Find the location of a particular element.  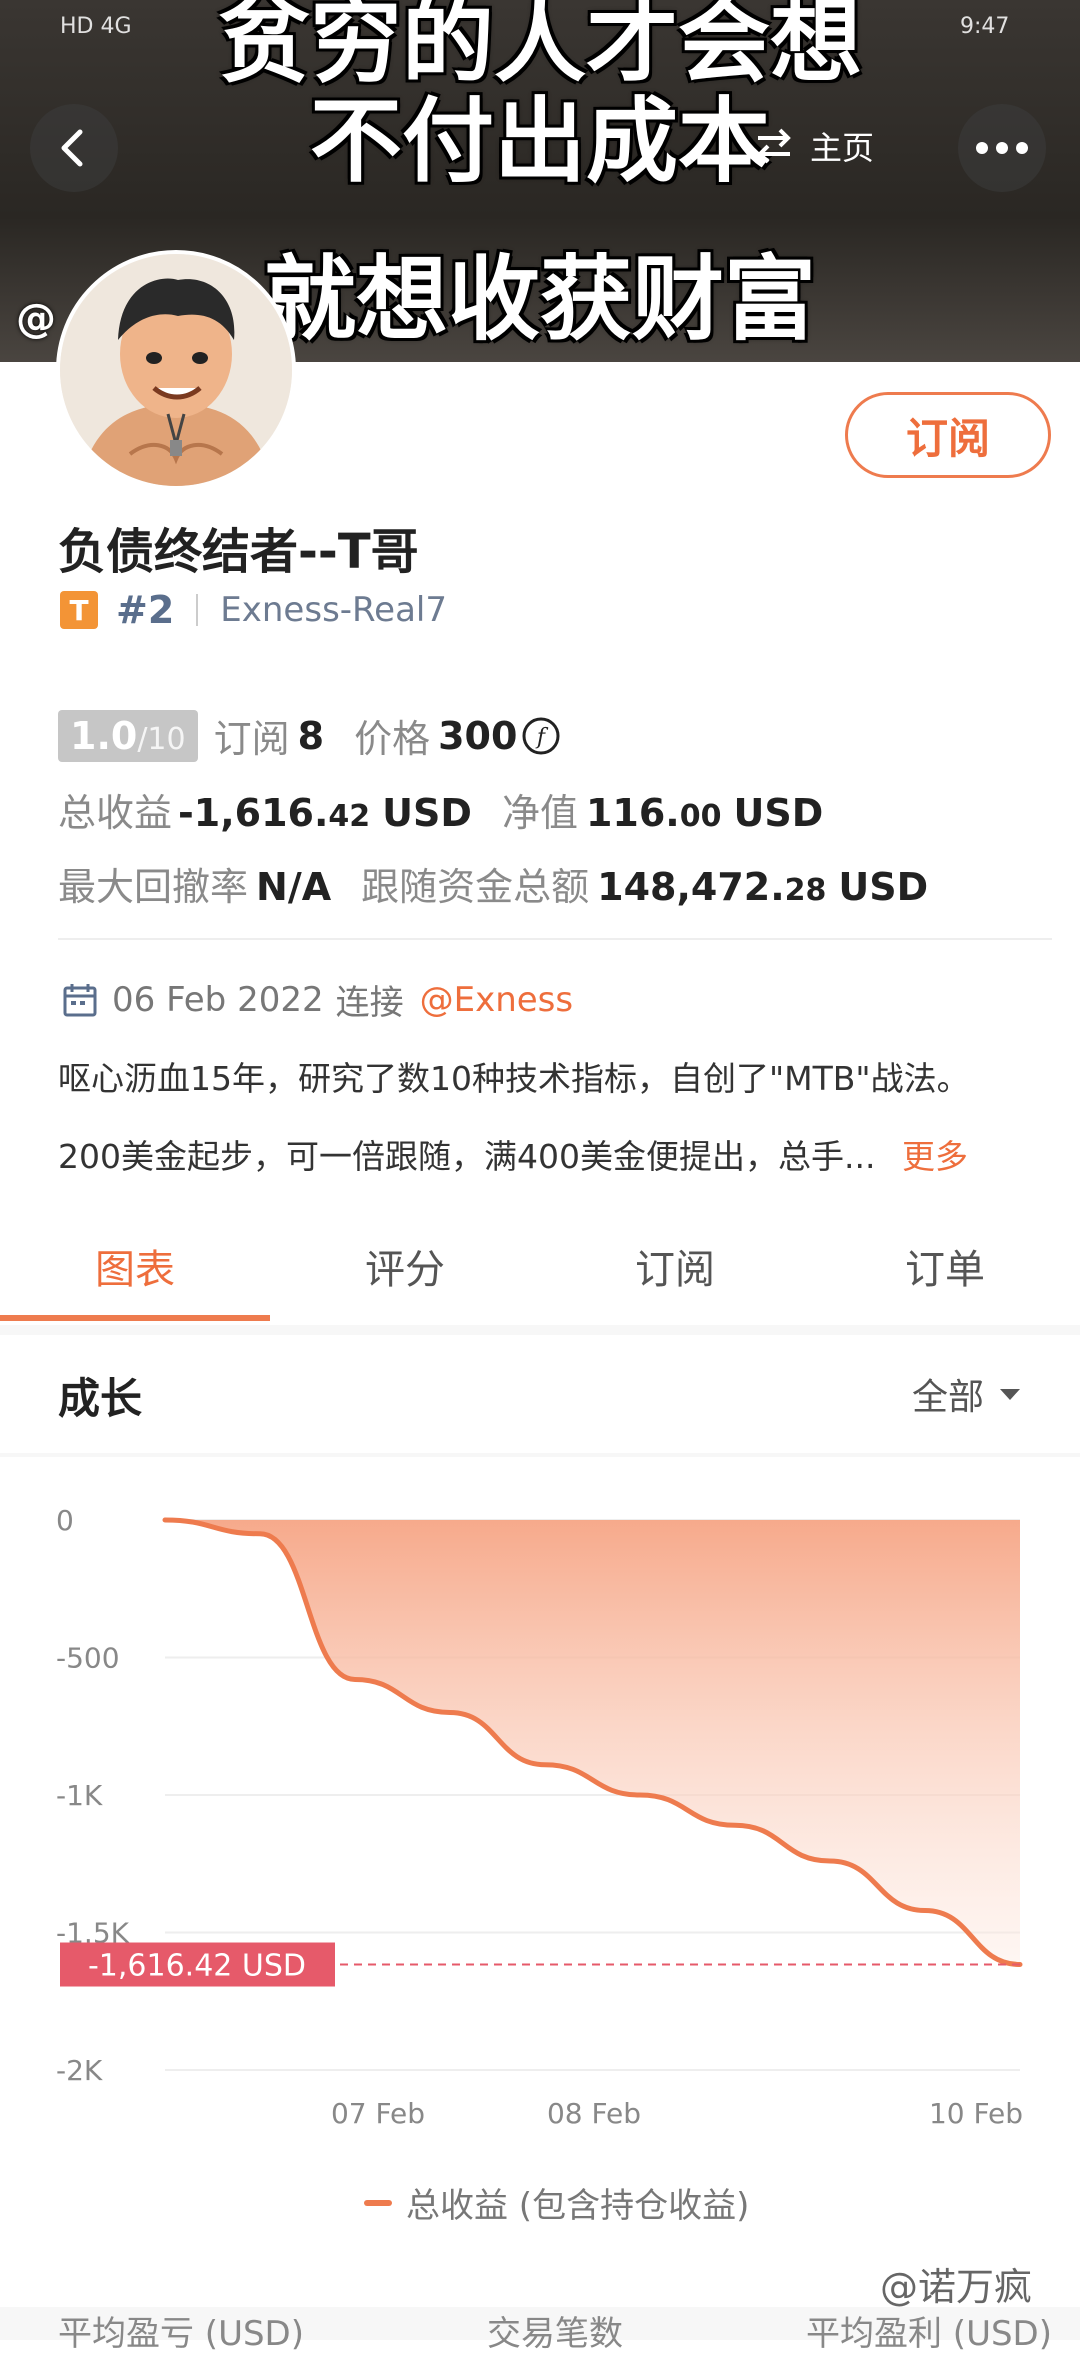

price-value: 300 is located at coordinates (478, 735).